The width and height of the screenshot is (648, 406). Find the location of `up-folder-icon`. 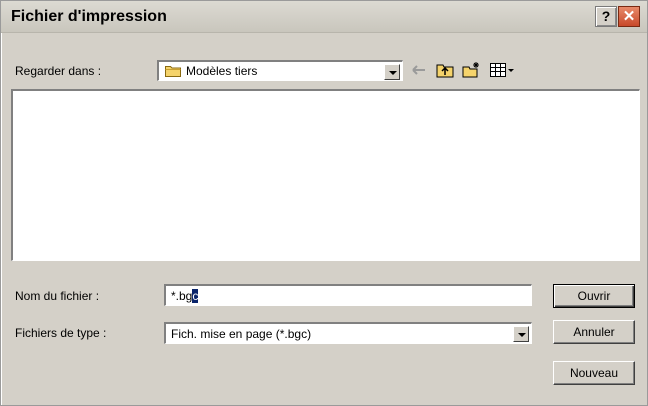

up-folder-icon is located at coordinates (445, 70).